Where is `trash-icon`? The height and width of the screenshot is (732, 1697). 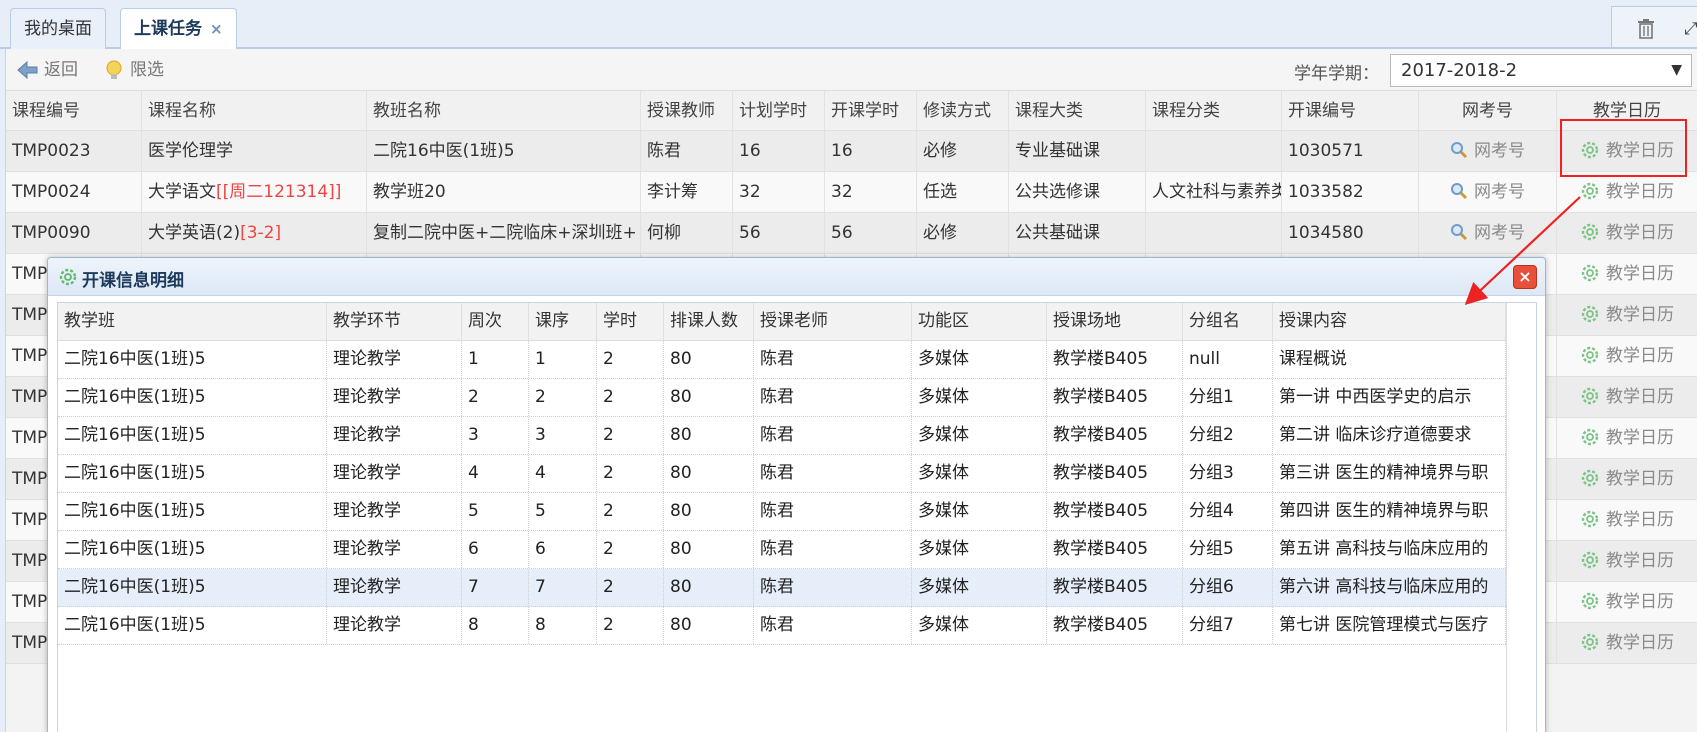 trash-icon is located at coordinates (1646, 29).